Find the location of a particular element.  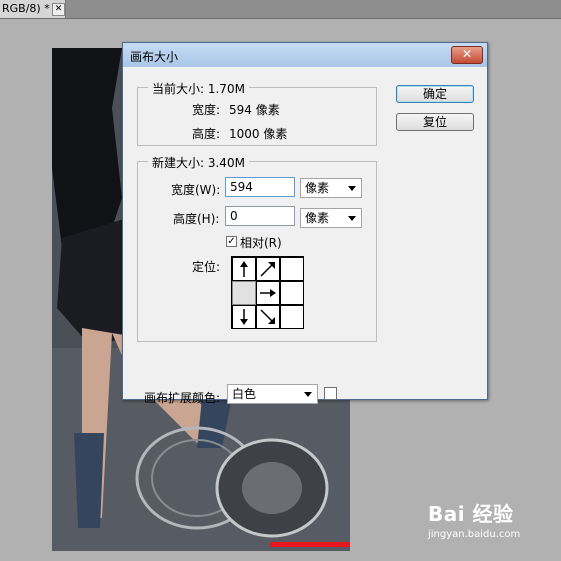

dialog-titlebar: 画布大小 ✕ is located at coordinates (305, 55).